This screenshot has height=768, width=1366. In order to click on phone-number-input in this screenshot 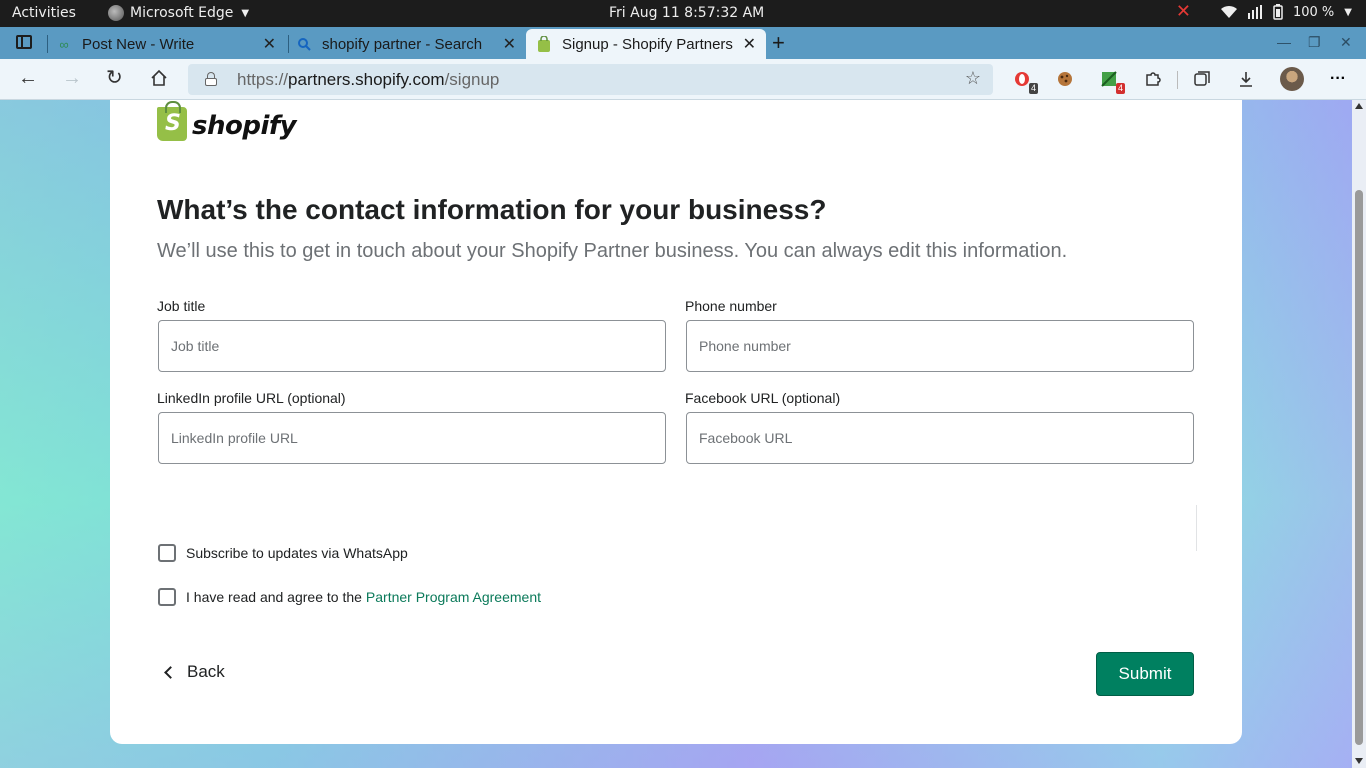, I will do `click(940, 346)`.